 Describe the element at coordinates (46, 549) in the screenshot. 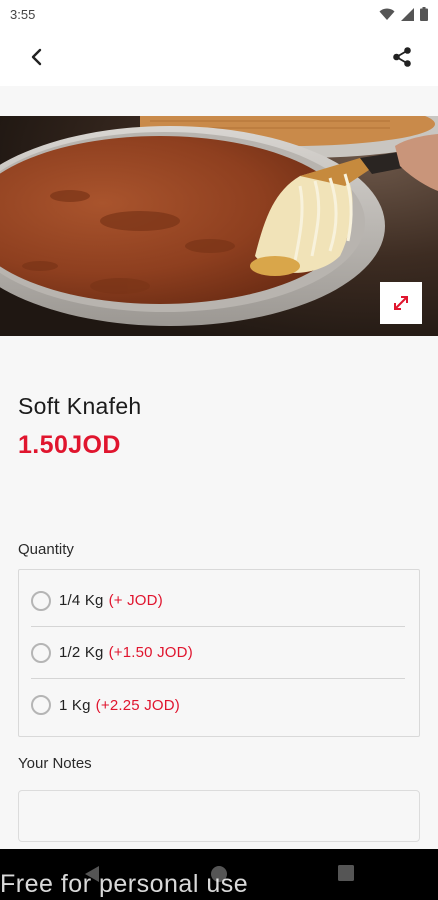

I see `quantity-label: Quantity` at that location.